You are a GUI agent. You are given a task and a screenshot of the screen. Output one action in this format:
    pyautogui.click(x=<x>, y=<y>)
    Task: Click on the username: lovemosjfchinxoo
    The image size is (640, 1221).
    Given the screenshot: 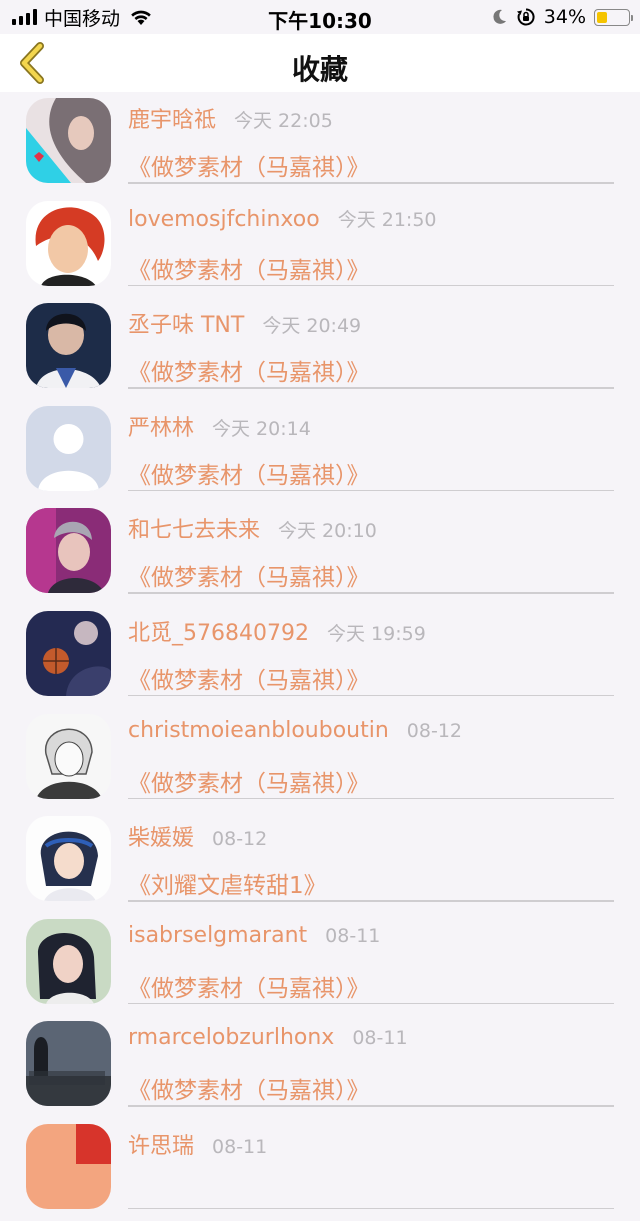 What is the action you would take?
    pyautogui.click(x=224, y=219)
    